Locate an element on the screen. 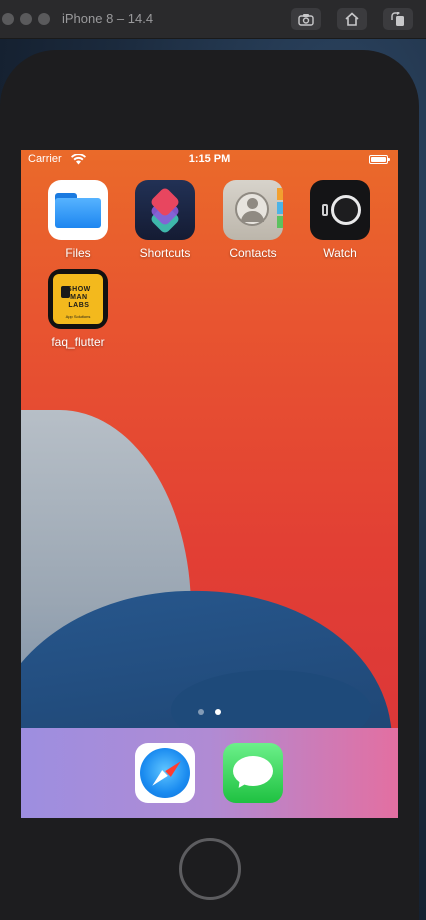 This screenshot has height=920, width=426. shortcuts-icon is located at coordinates (165, 210).